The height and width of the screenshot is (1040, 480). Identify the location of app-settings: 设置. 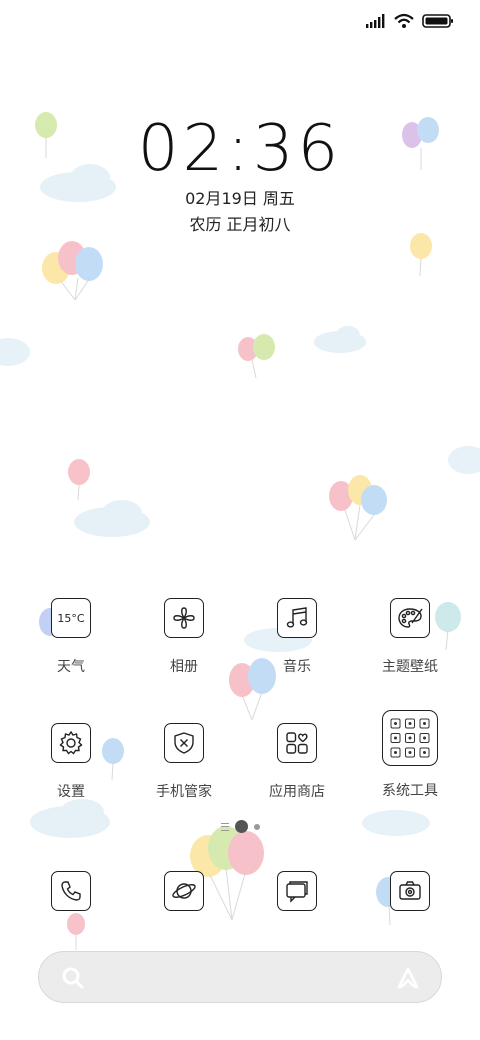
(71, 762).